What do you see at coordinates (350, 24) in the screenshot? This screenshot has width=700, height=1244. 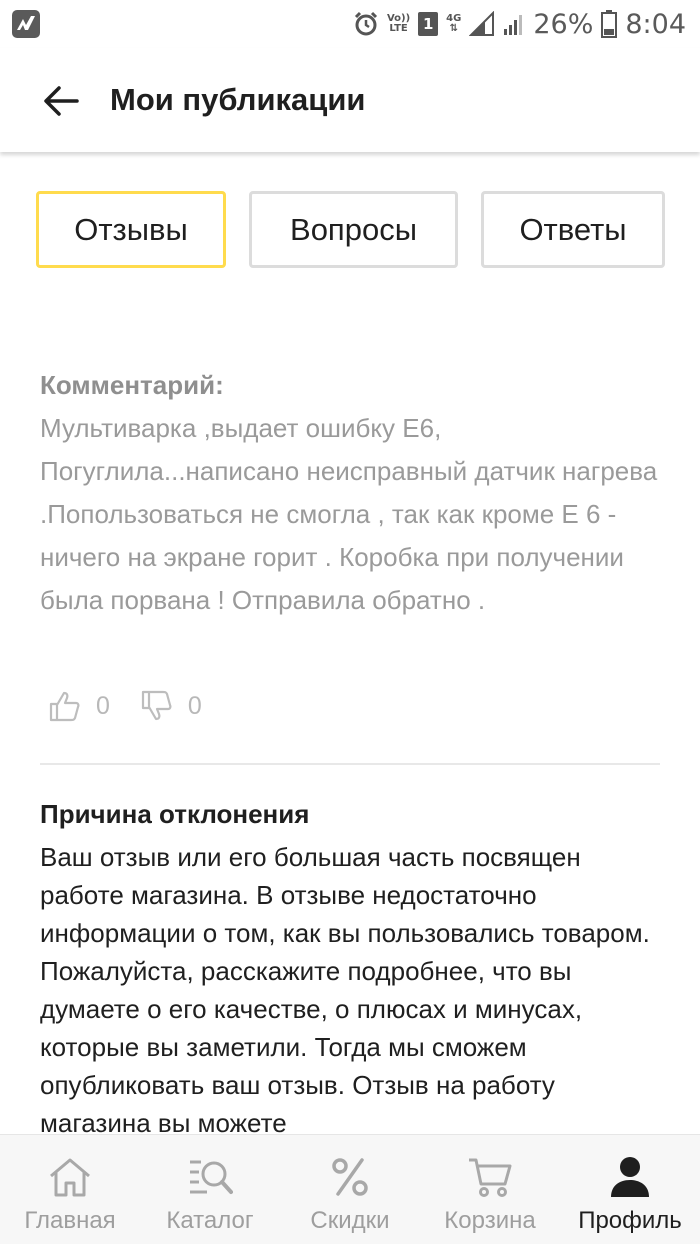 I see `status-bar: Vo)) LTE 1 4G ⇅ 26% 8:04` at bounding box center [350, 24].